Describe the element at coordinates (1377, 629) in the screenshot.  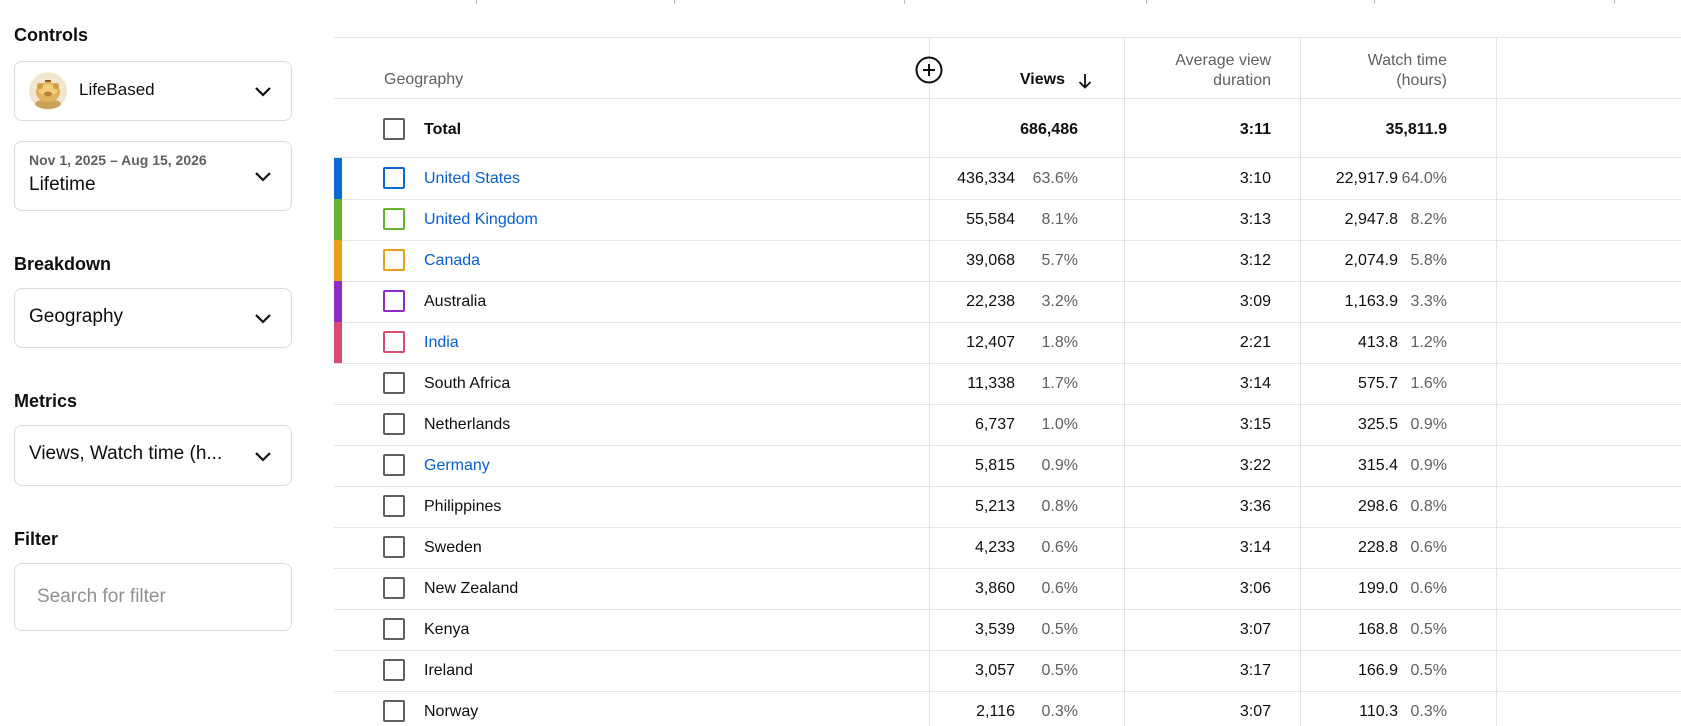
I see `watch-time-value: 168.8` at that location.